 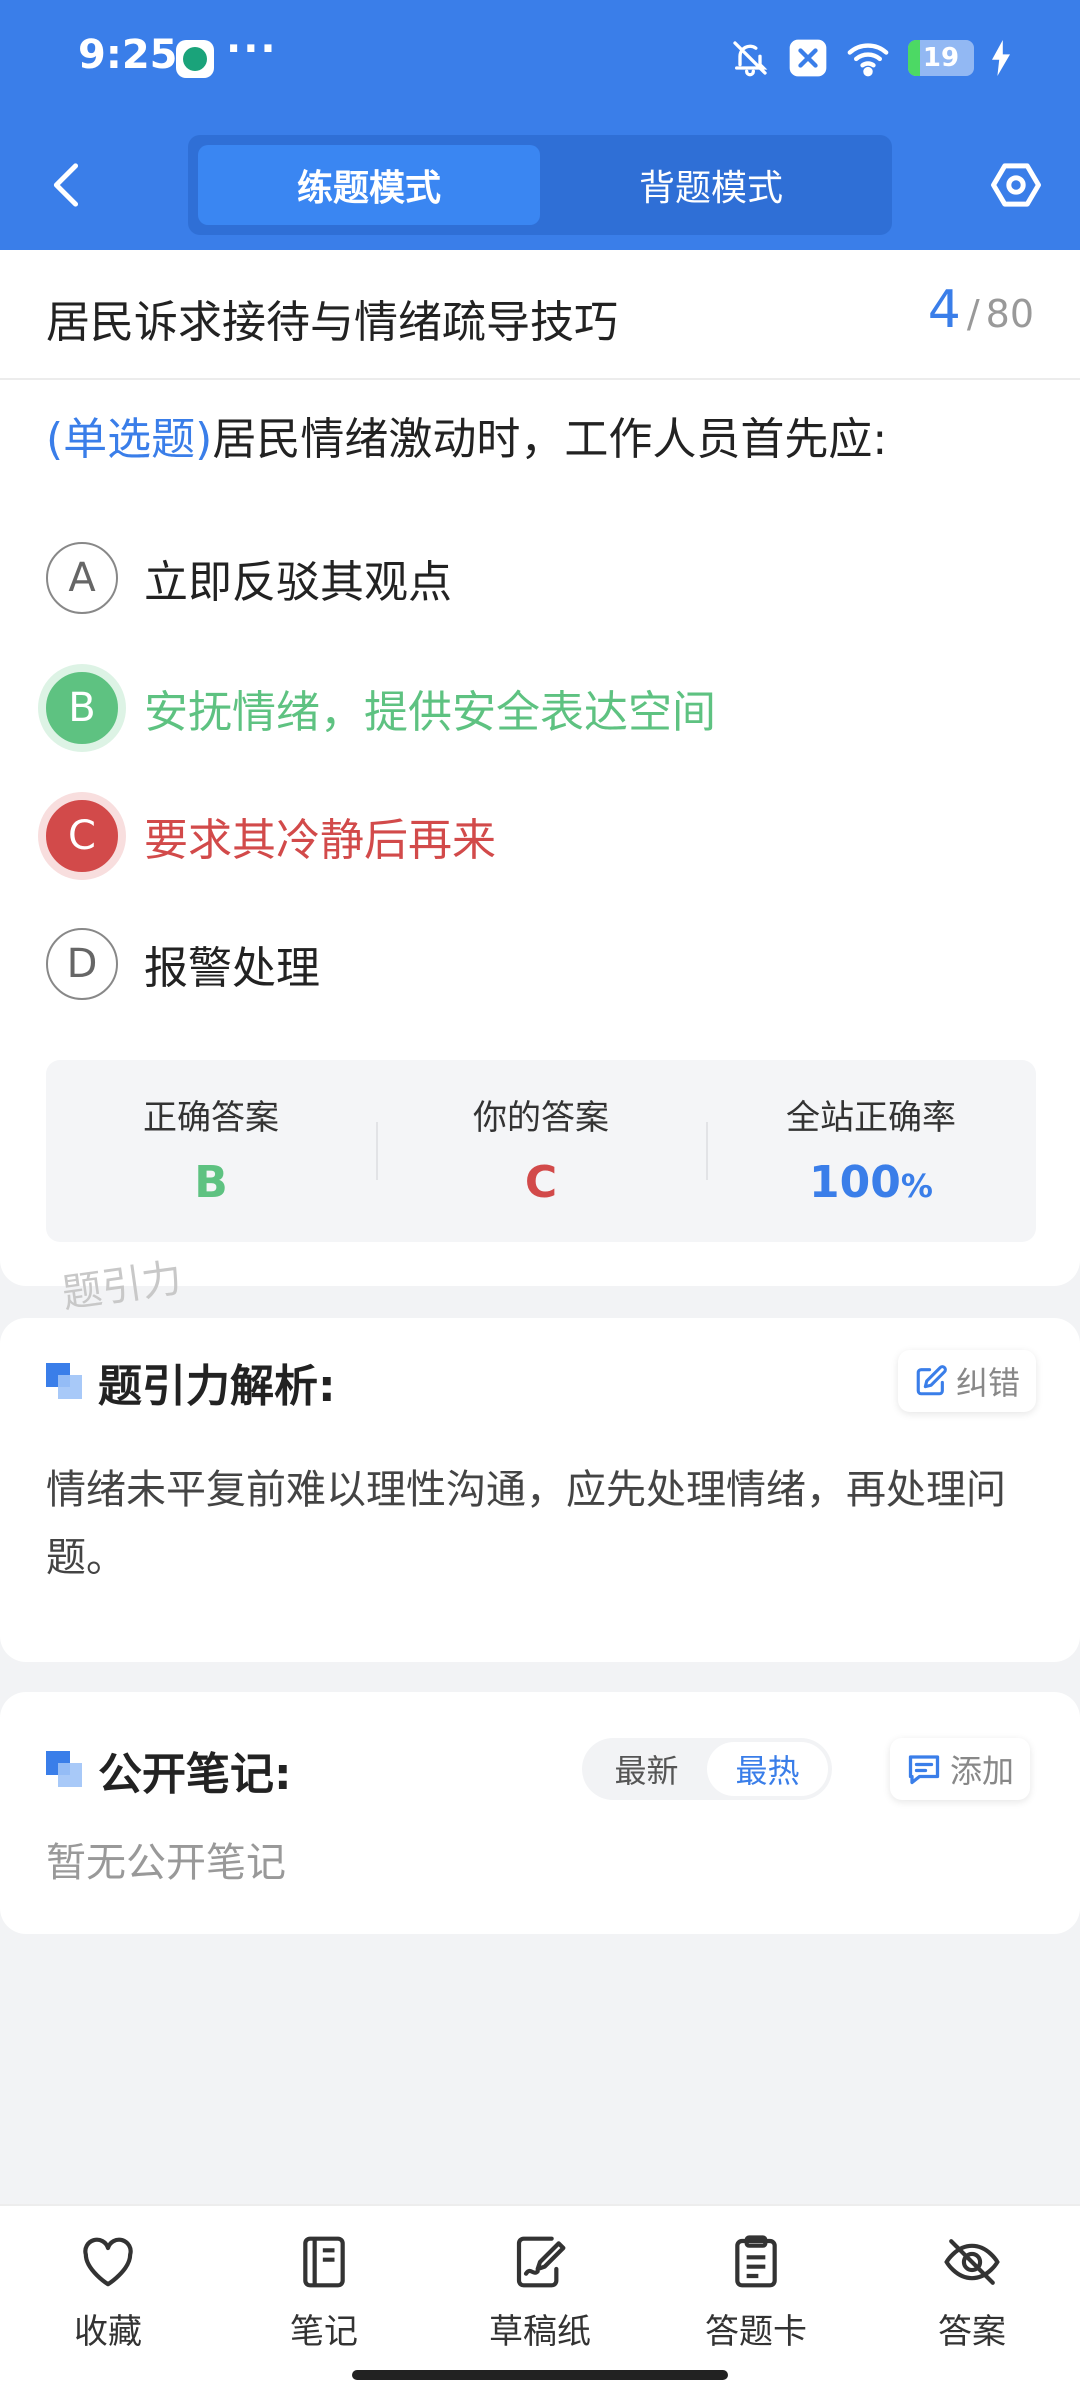 I want to click on add-note-label: 添加, so click(x=982, y=1771).